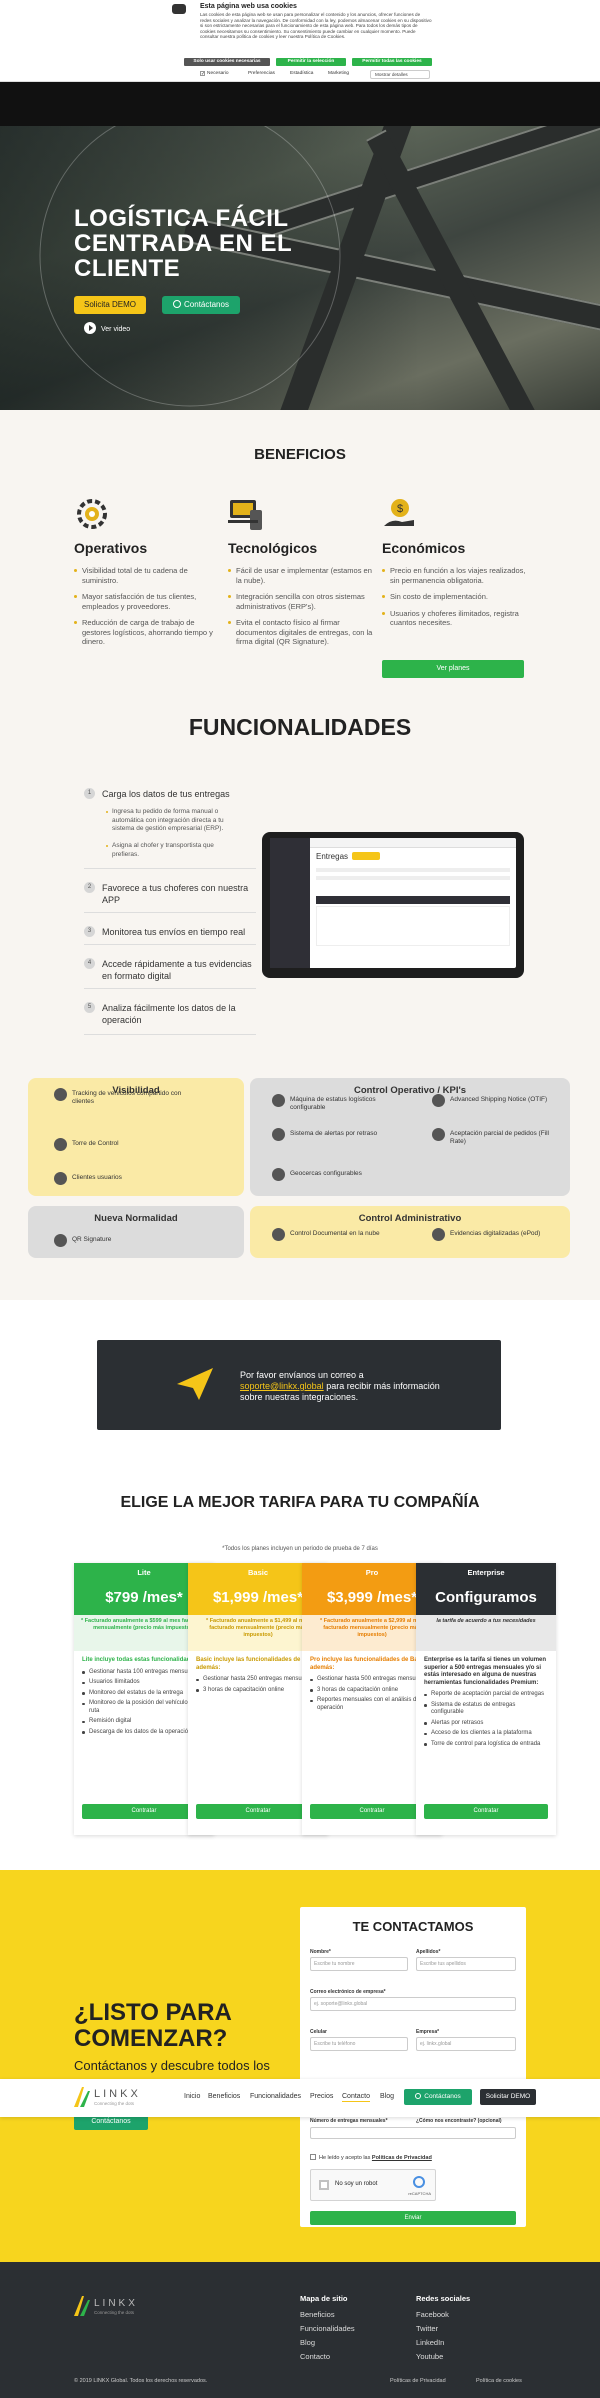 The height and width of the screenshot is (2398, 600). What do you see at coordinates (413, 2004) in the screenshot?
I see `email-input: ej. soporte@linkx.global` at bounding box center [413, 2004].